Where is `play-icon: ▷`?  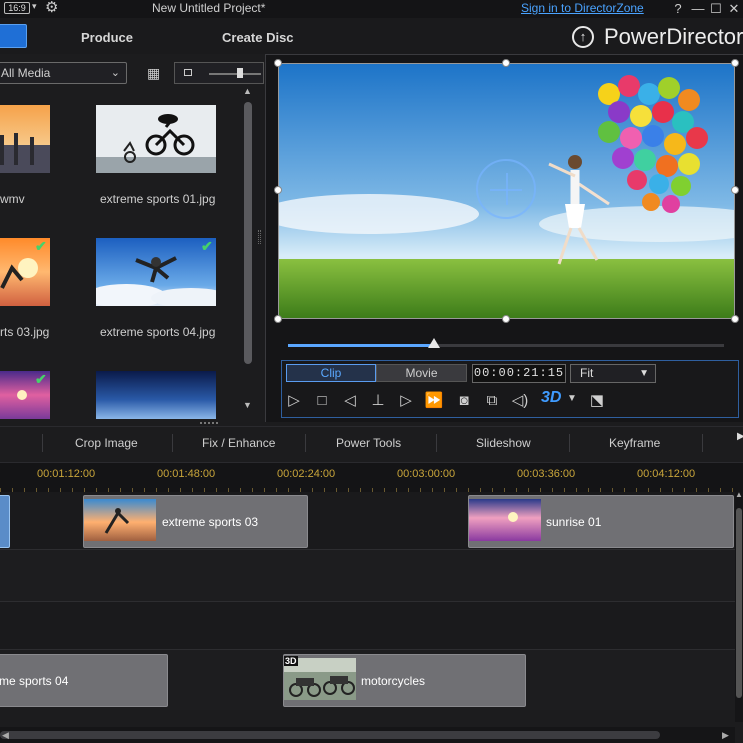 play-icon: ▷ is located at coordinates (294, 401).